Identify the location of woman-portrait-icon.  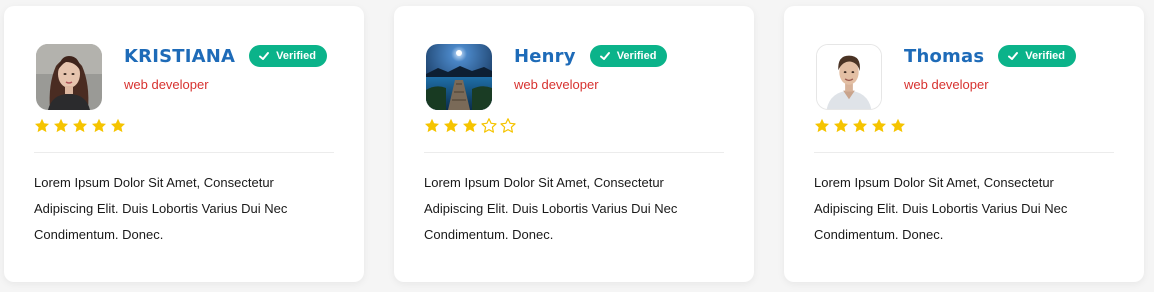
(69, 77).